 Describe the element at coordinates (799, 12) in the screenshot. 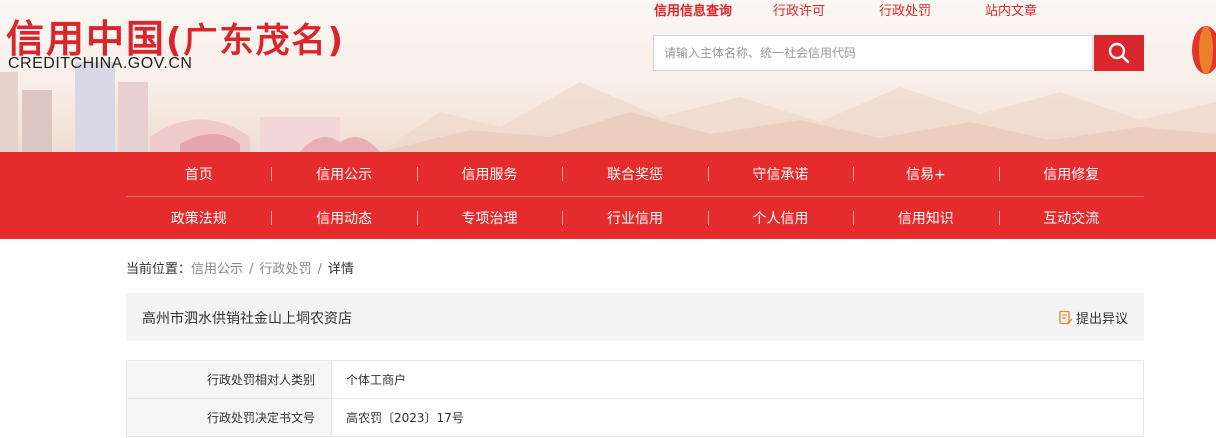

I see `top-link-admin-license: 行政许可` at that location.